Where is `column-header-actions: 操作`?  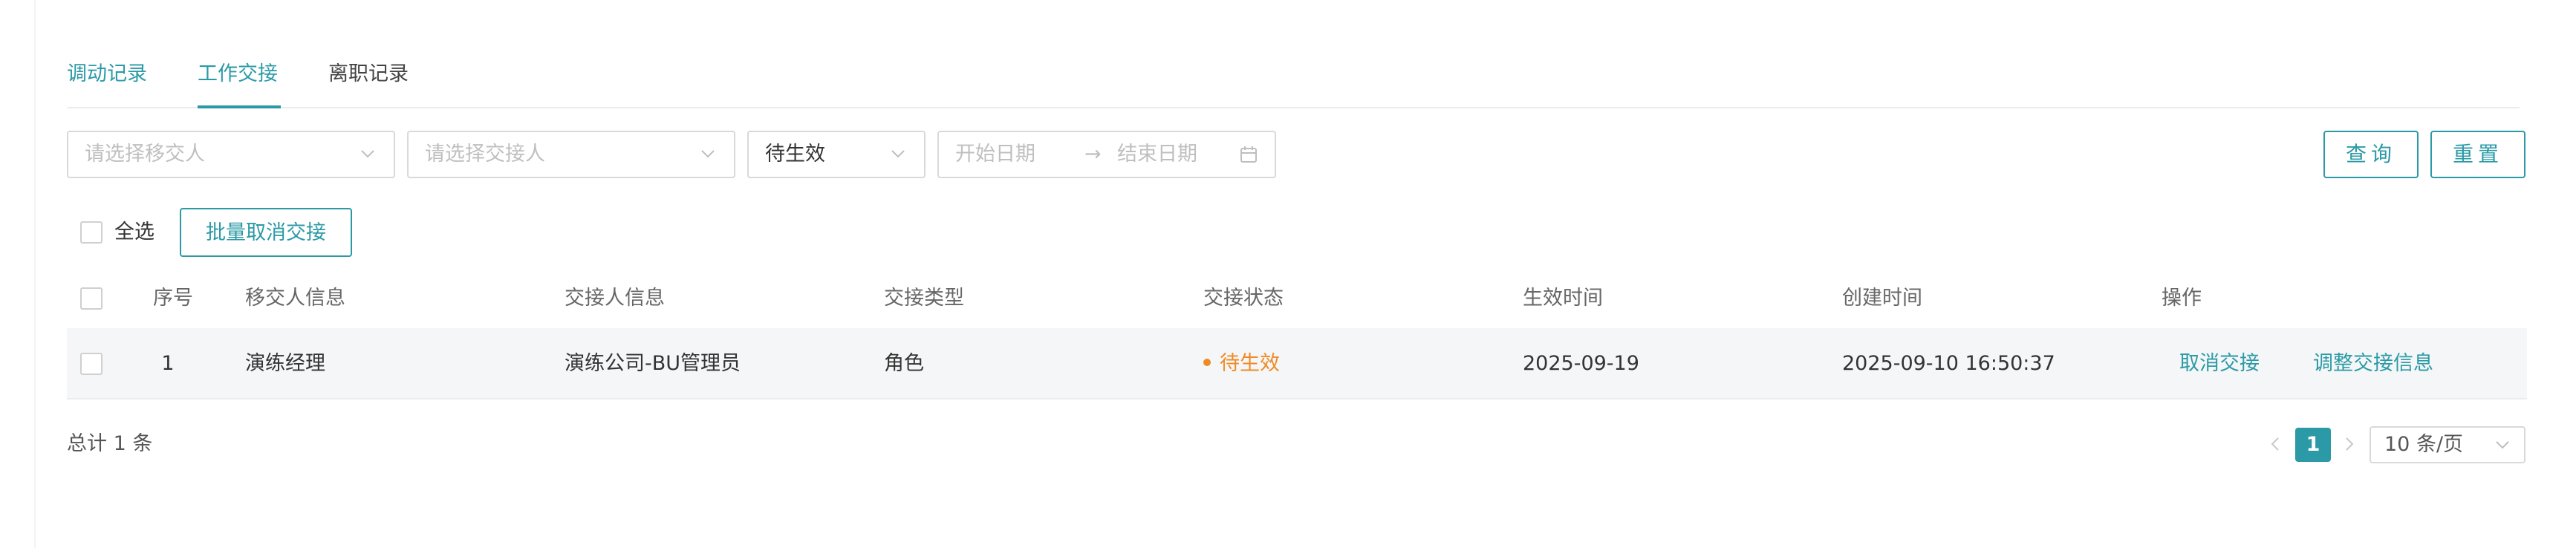 column-header-actions: 操作 is located at coordinates (2182, 299).